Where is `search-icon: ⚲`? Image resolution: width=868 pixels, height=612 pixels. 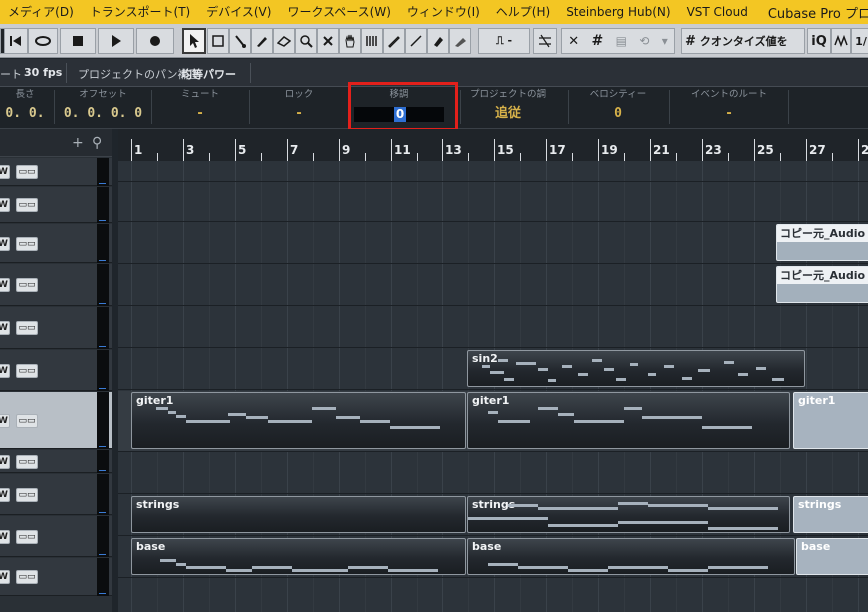 search-icon: ⚲ is located at coordinates (97, 143).